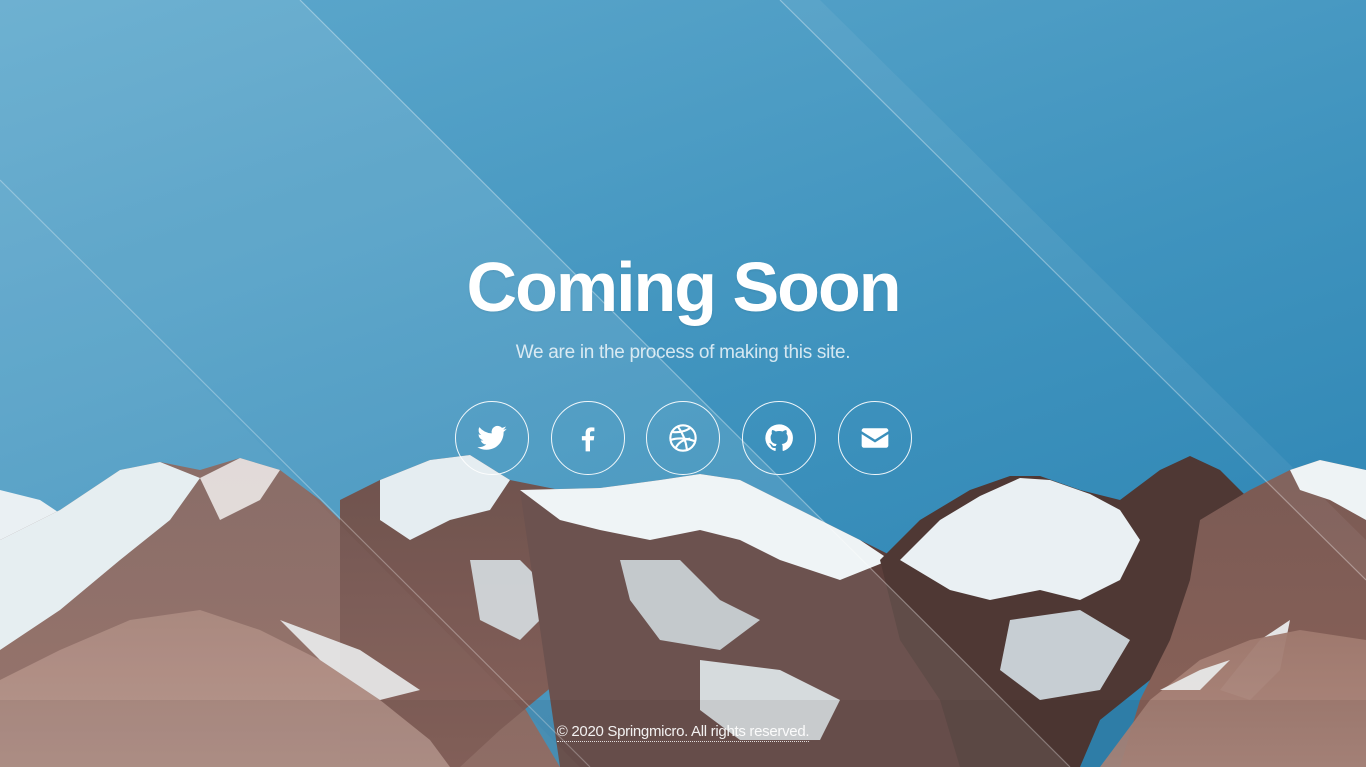 This screenshot has width=1366, height=767. I want to click on facebook-button, so click(588, 438).